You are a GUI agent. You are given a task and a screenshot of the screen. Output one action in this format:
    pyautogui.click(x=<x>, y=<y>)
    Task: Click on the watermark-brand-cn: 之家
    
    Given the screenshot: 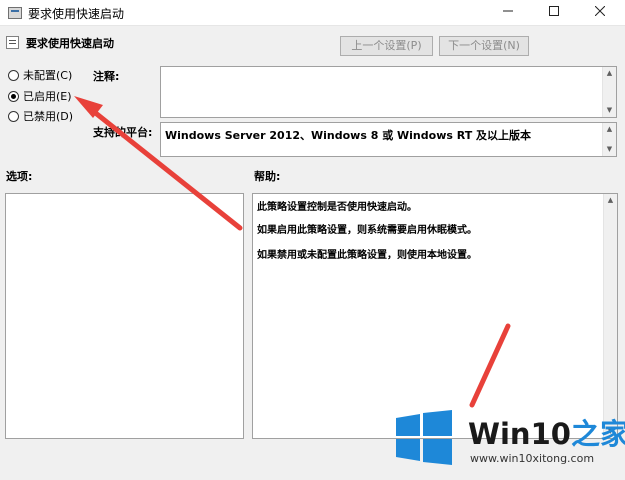 What is the action you would take?
    pyautogui.click(x=597, y=434)
    